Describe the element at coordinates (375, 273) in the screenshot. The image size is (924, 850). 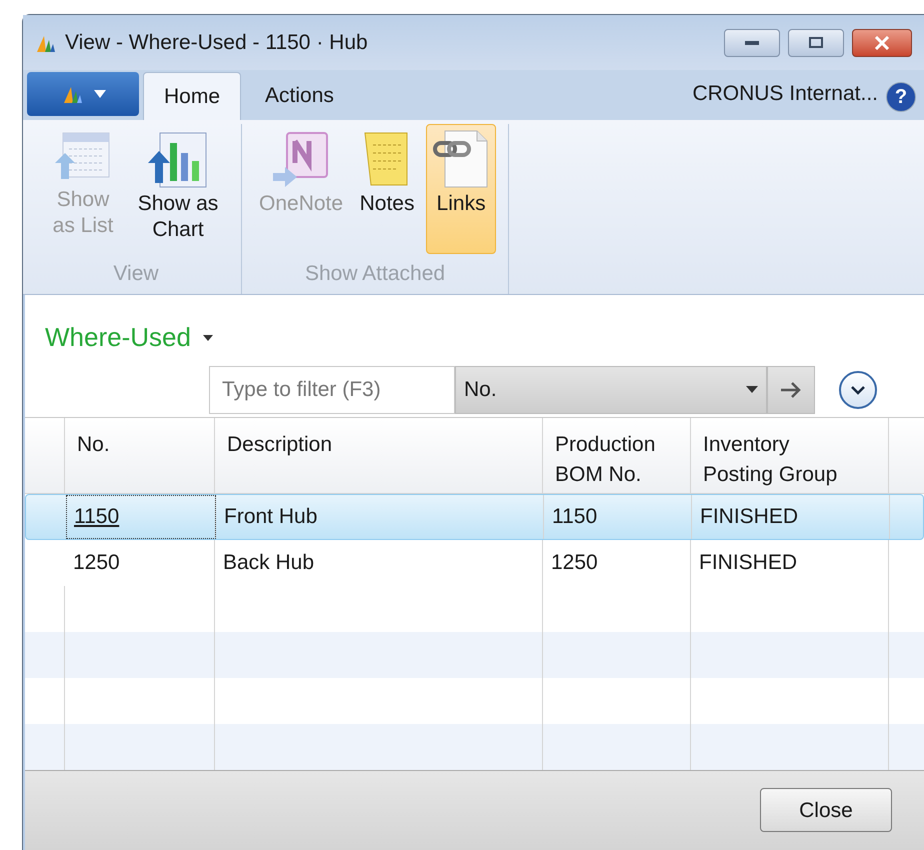
I see `ribbon-group-label: Show Attached` at that location.